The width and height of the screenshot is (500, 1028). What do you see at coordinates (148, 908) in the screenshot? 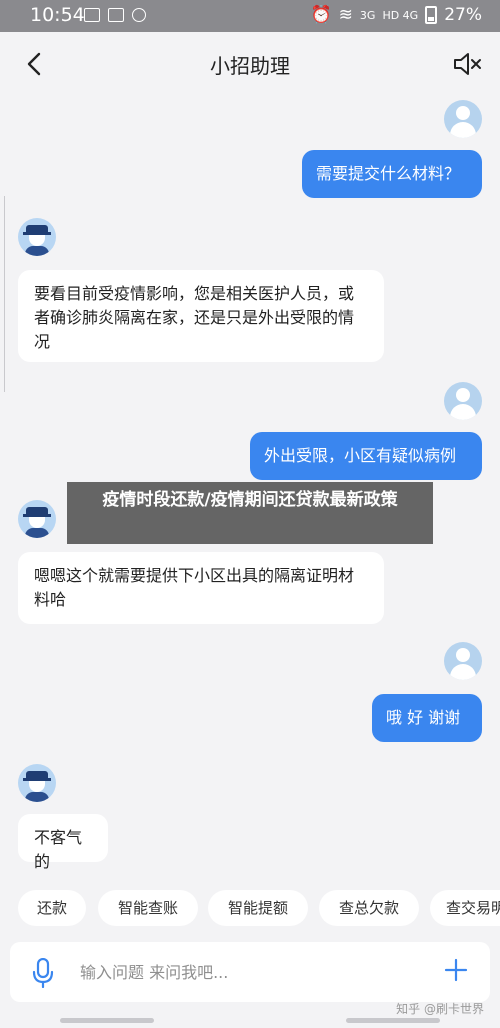
I see `quick-reply-chip: 智能查账` at bounding box center [148, 908].